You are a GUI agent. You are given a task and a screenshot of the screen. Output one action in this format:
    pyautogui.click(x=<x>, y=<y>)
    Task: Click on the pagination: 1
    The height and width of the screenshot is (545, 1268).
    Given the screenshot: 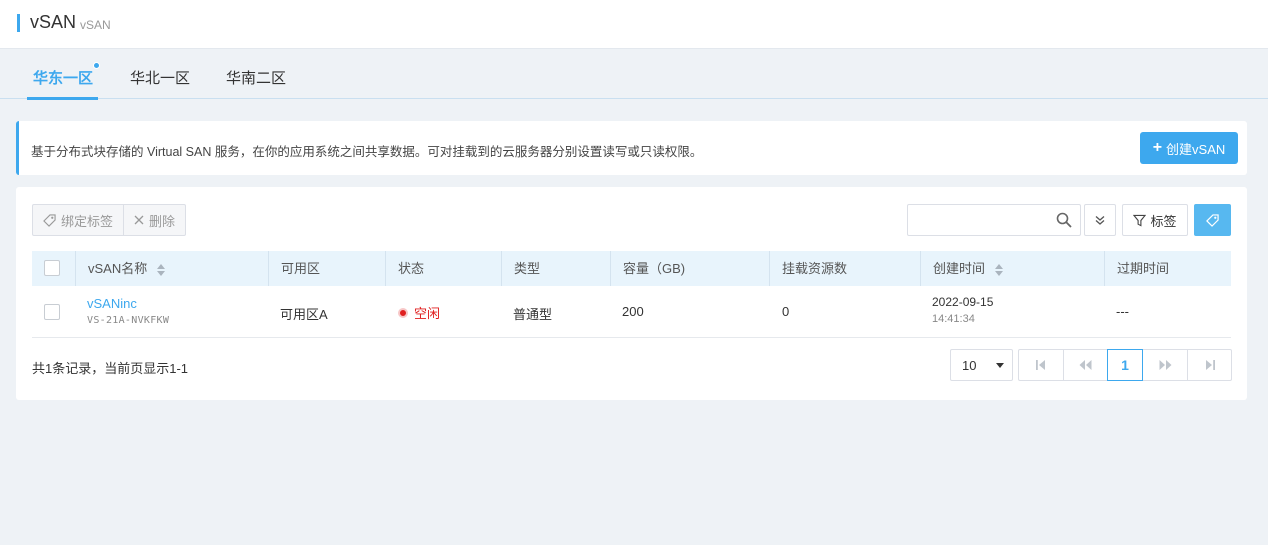 What is the action you would take?
    pyautogui.click(x=1125, y=365)
    